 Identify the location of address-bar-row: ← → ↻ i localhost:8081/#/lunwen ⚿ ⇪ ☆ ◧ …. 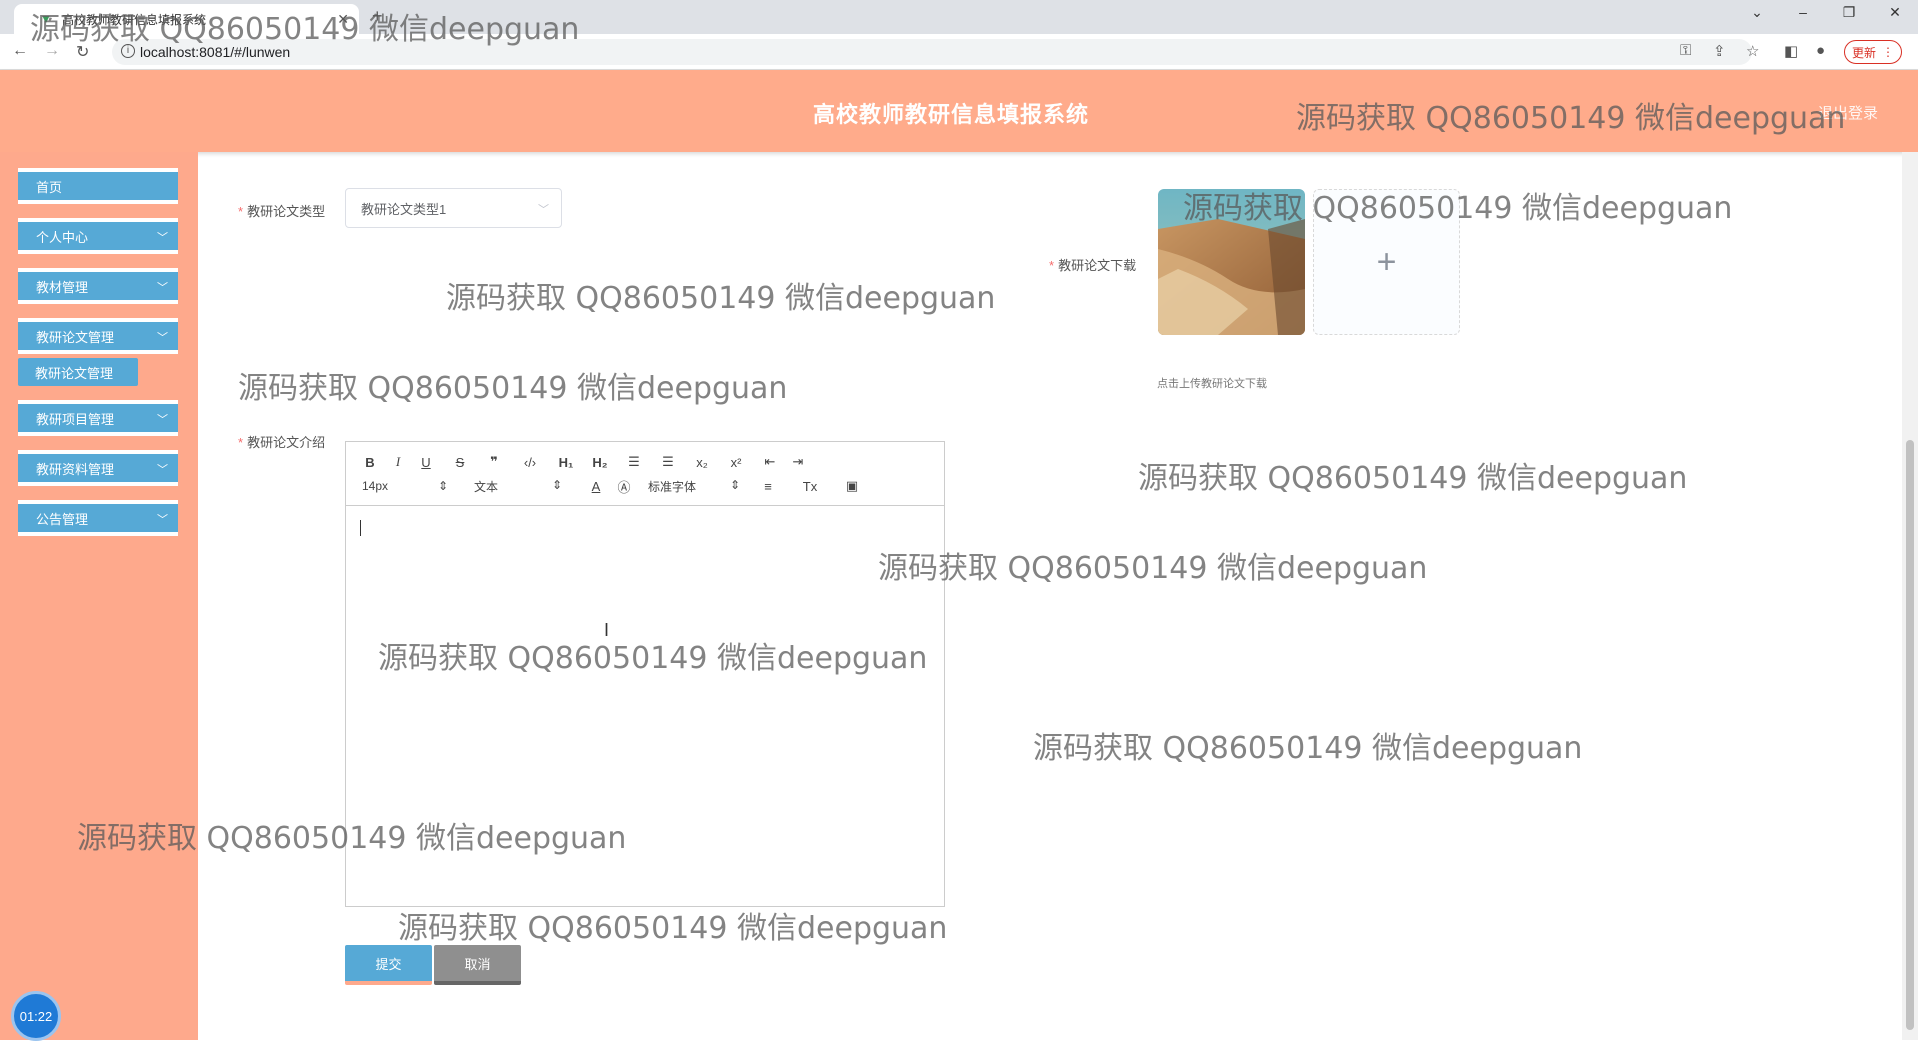
(959, 52).